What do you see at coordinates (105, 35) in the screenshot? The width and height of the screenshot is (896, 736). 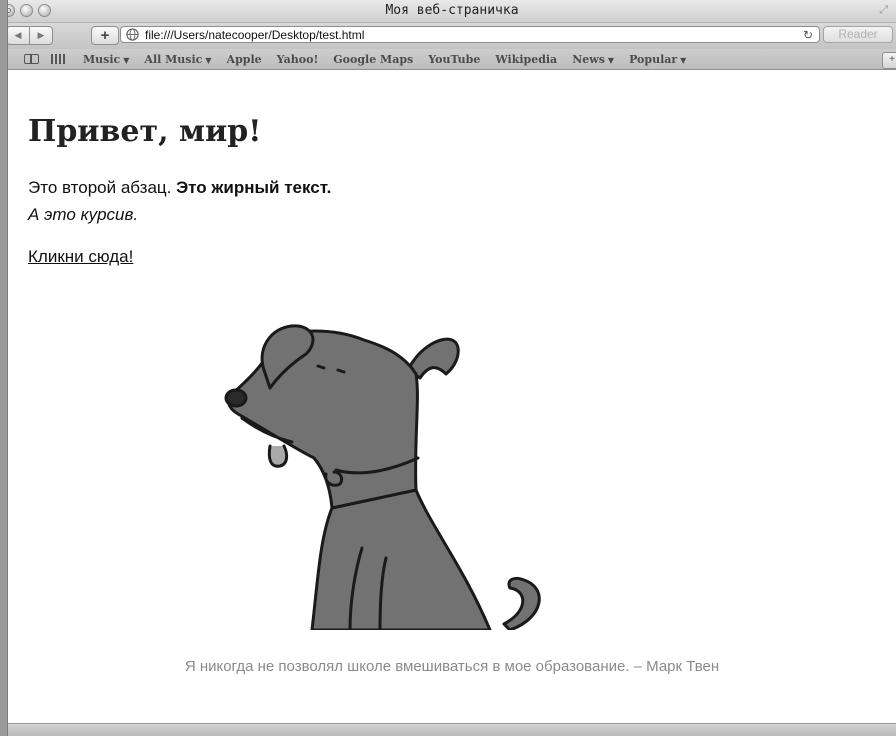 I see `add-bookmark-button: +` at bounding box center [105, 35].